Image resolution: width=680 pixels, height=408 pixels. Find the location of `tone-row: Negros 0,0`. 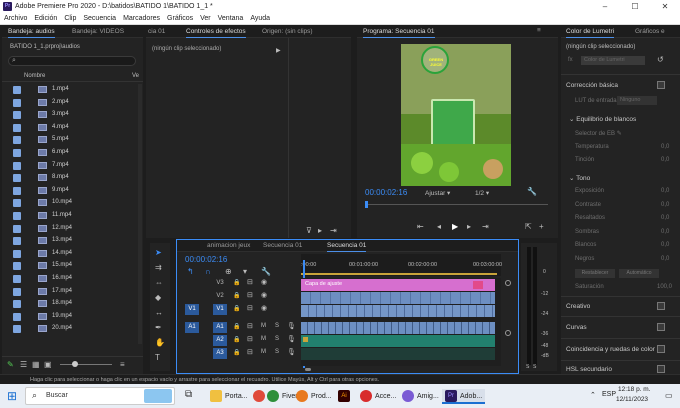

tone-row: Negros 0,0 is located at coordinates (620, 260).